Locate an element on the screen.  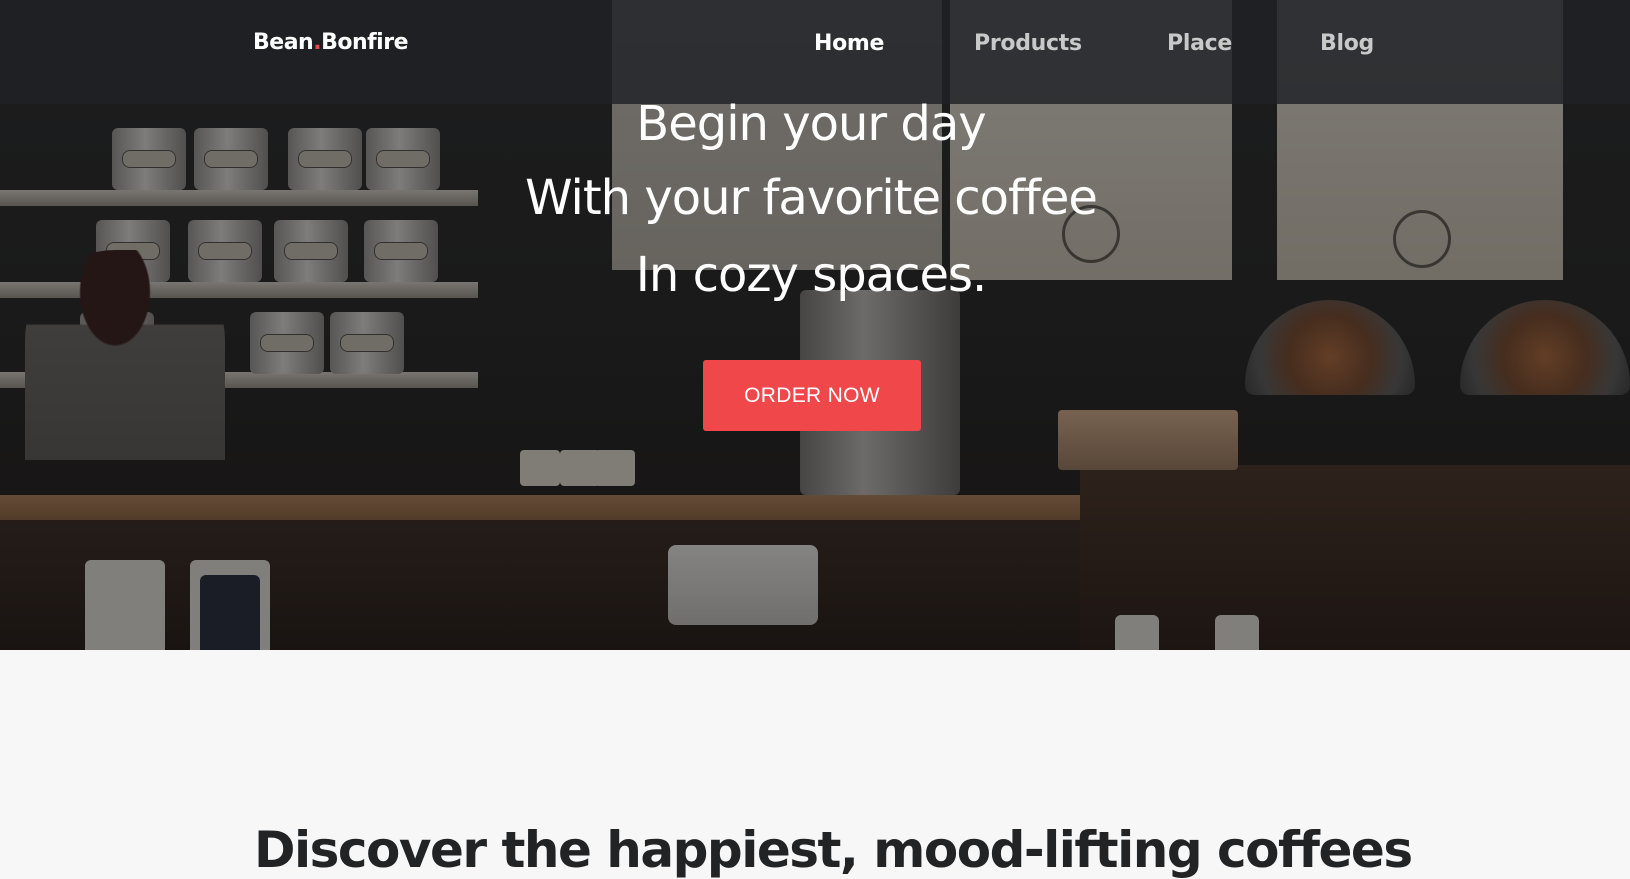
nav-link-place: Place is located at coordinates (1199, 43).